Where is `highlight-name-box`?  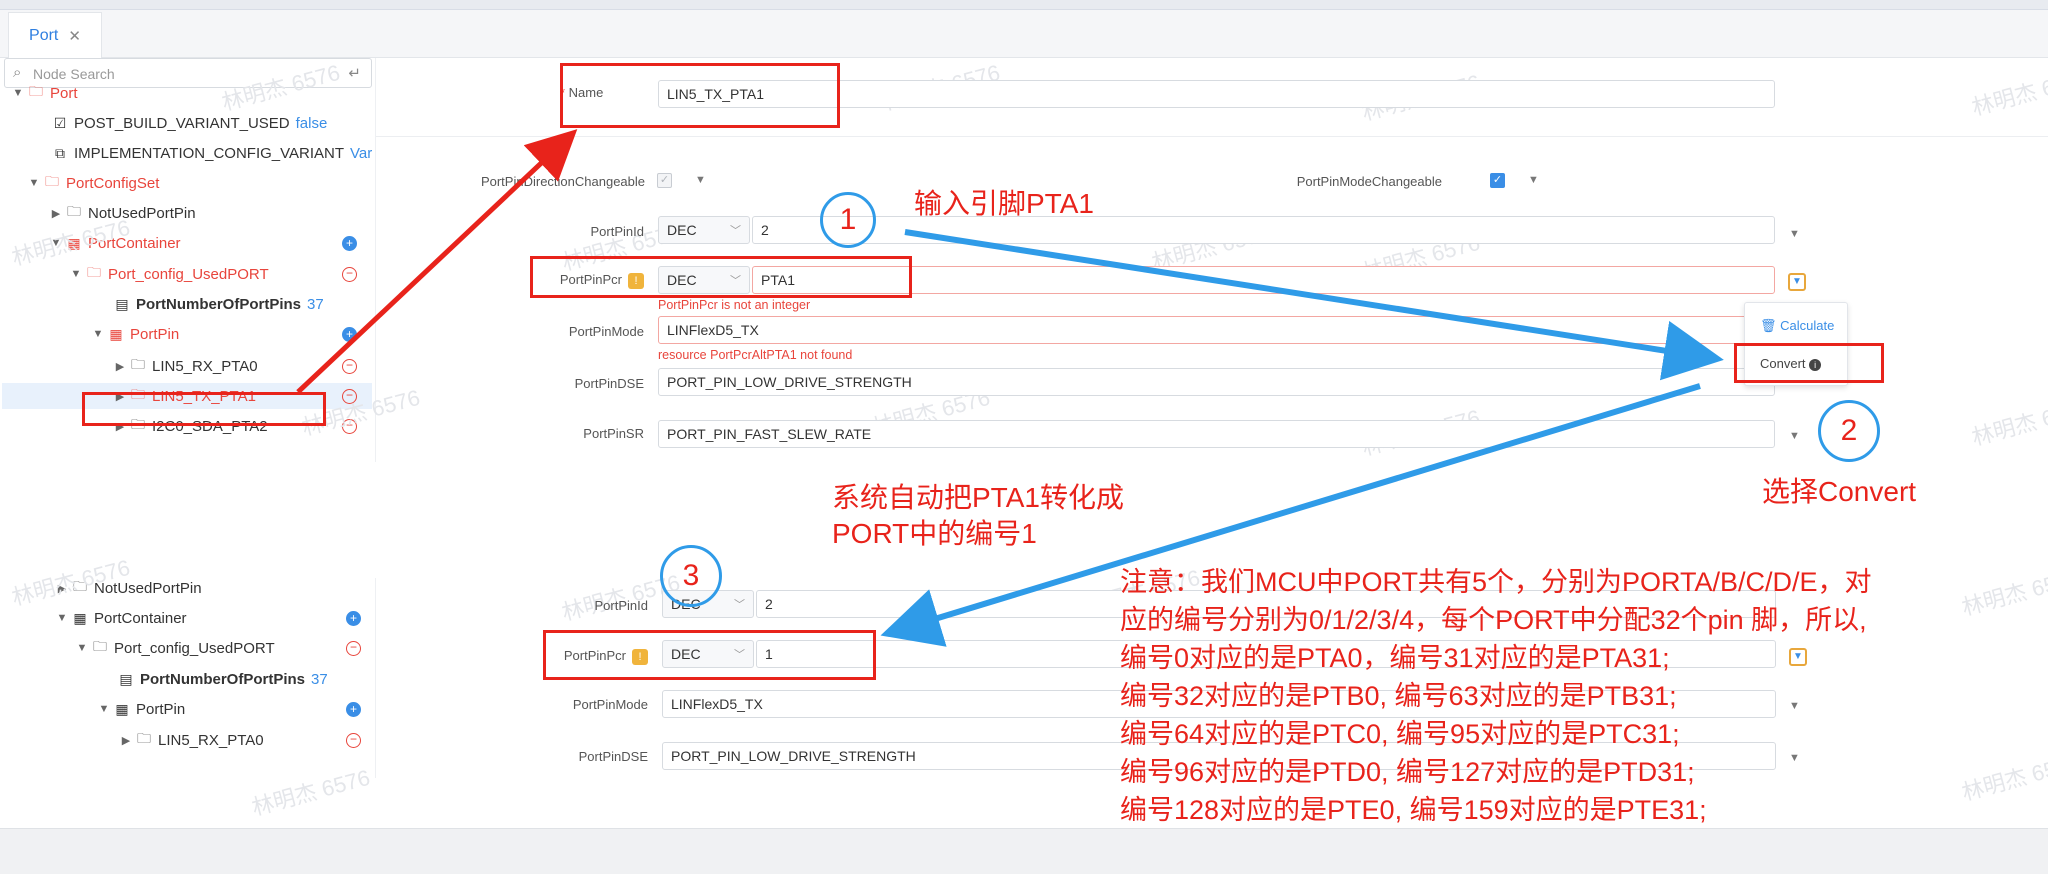 highlight-name-box is located at coordinates (700, 95).